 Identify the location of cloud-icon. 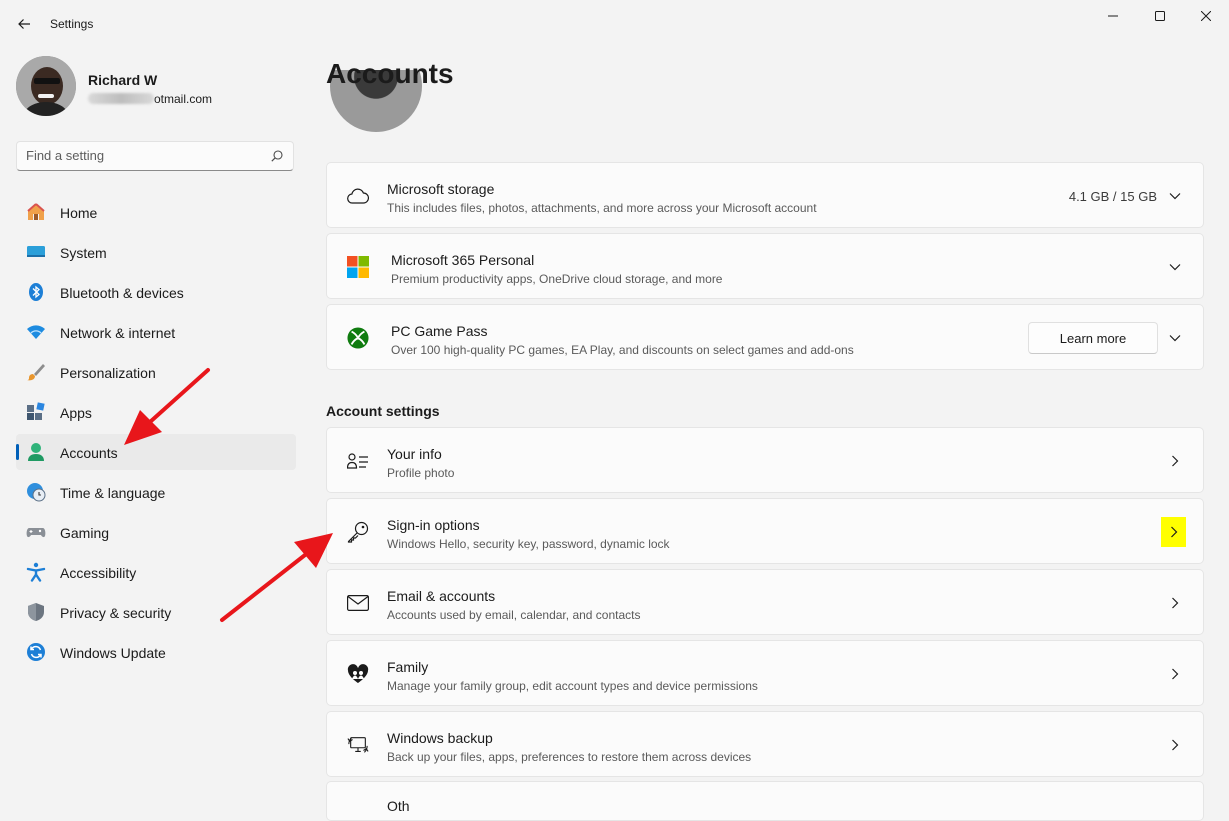
(358, 196).